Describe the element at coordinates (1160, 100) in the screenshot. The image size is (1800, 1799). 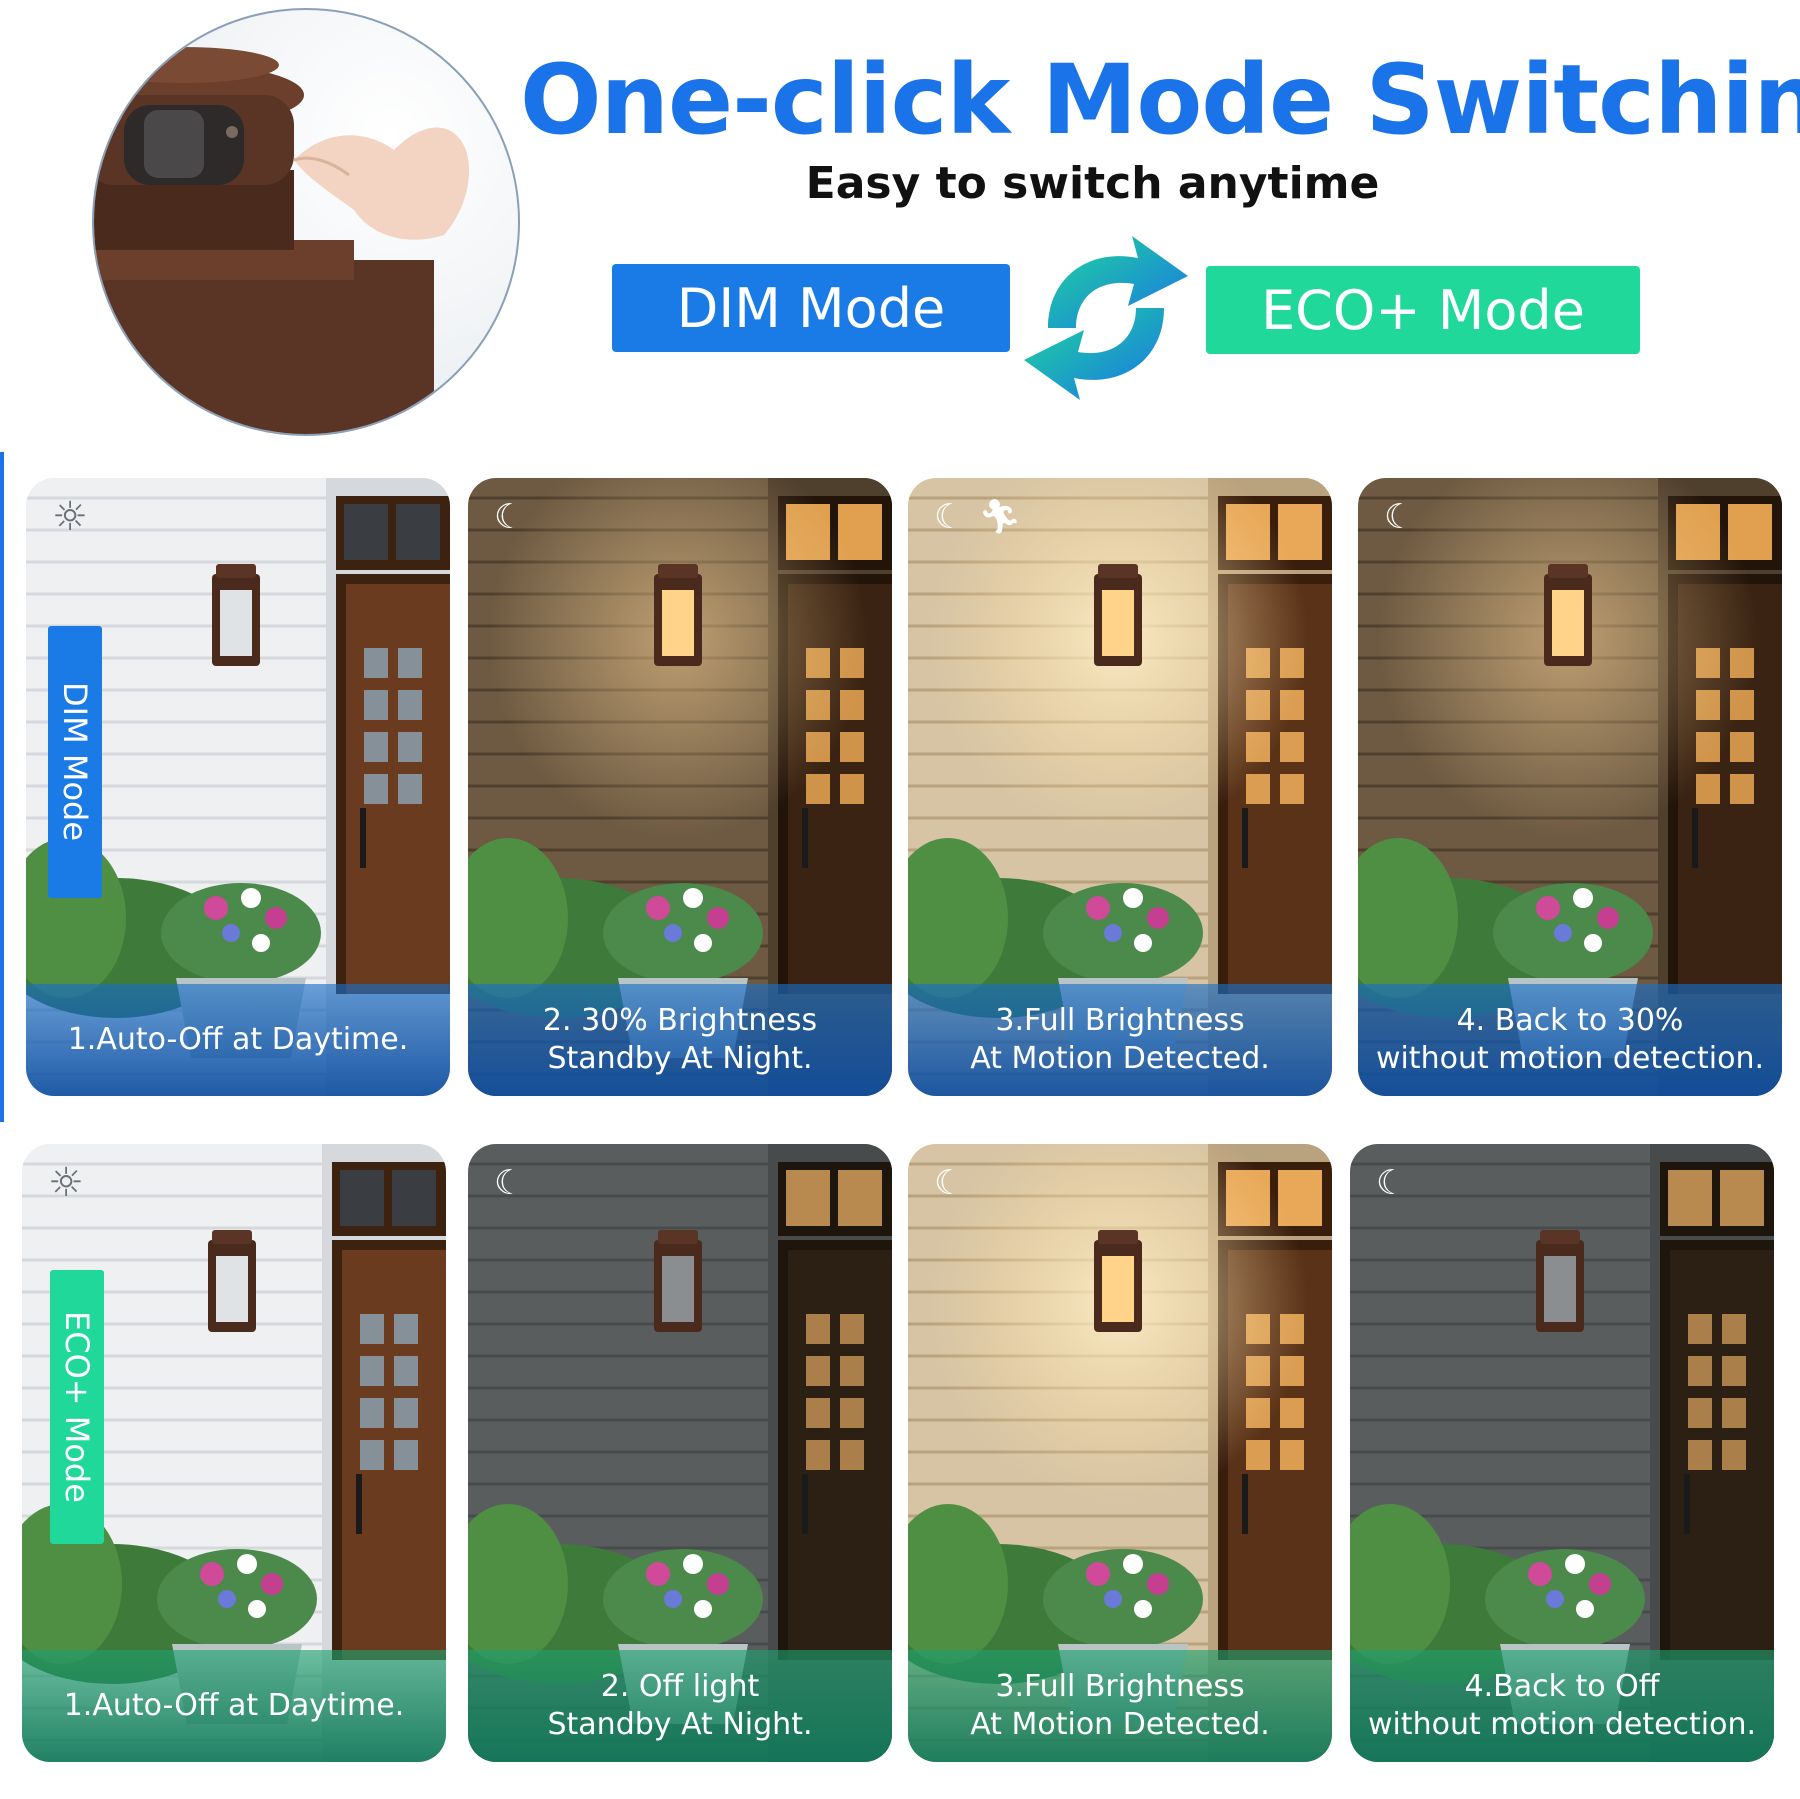
I see `page-title: One-click Mode Switching` at that location.